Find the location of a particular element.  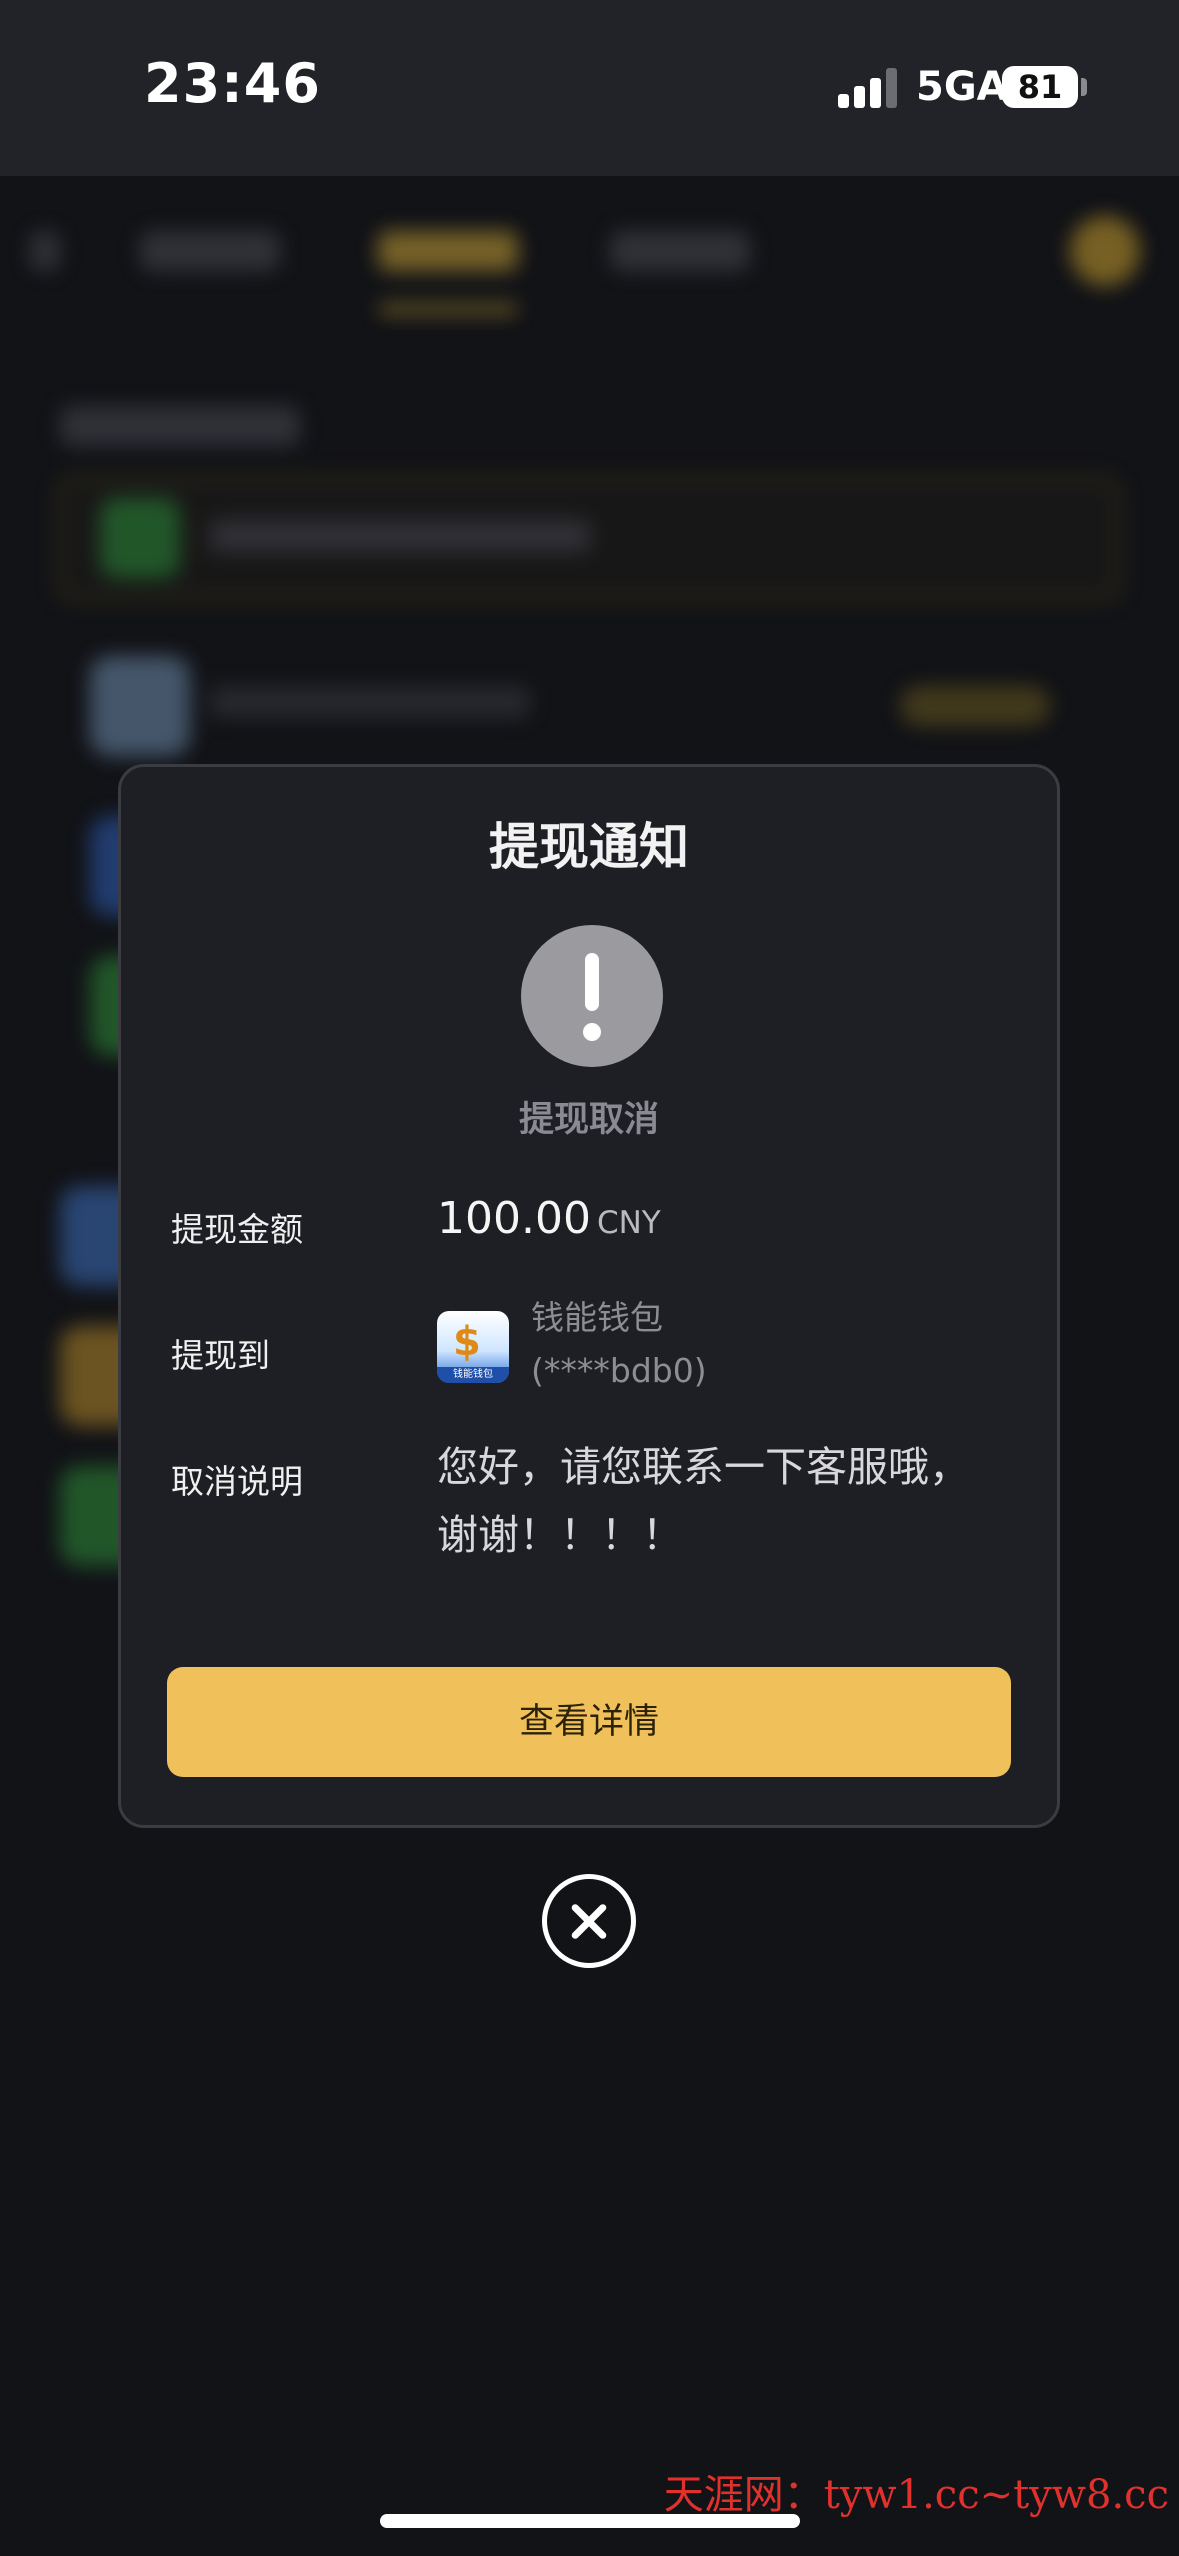

bg-card is located at coordinates (589, 539).